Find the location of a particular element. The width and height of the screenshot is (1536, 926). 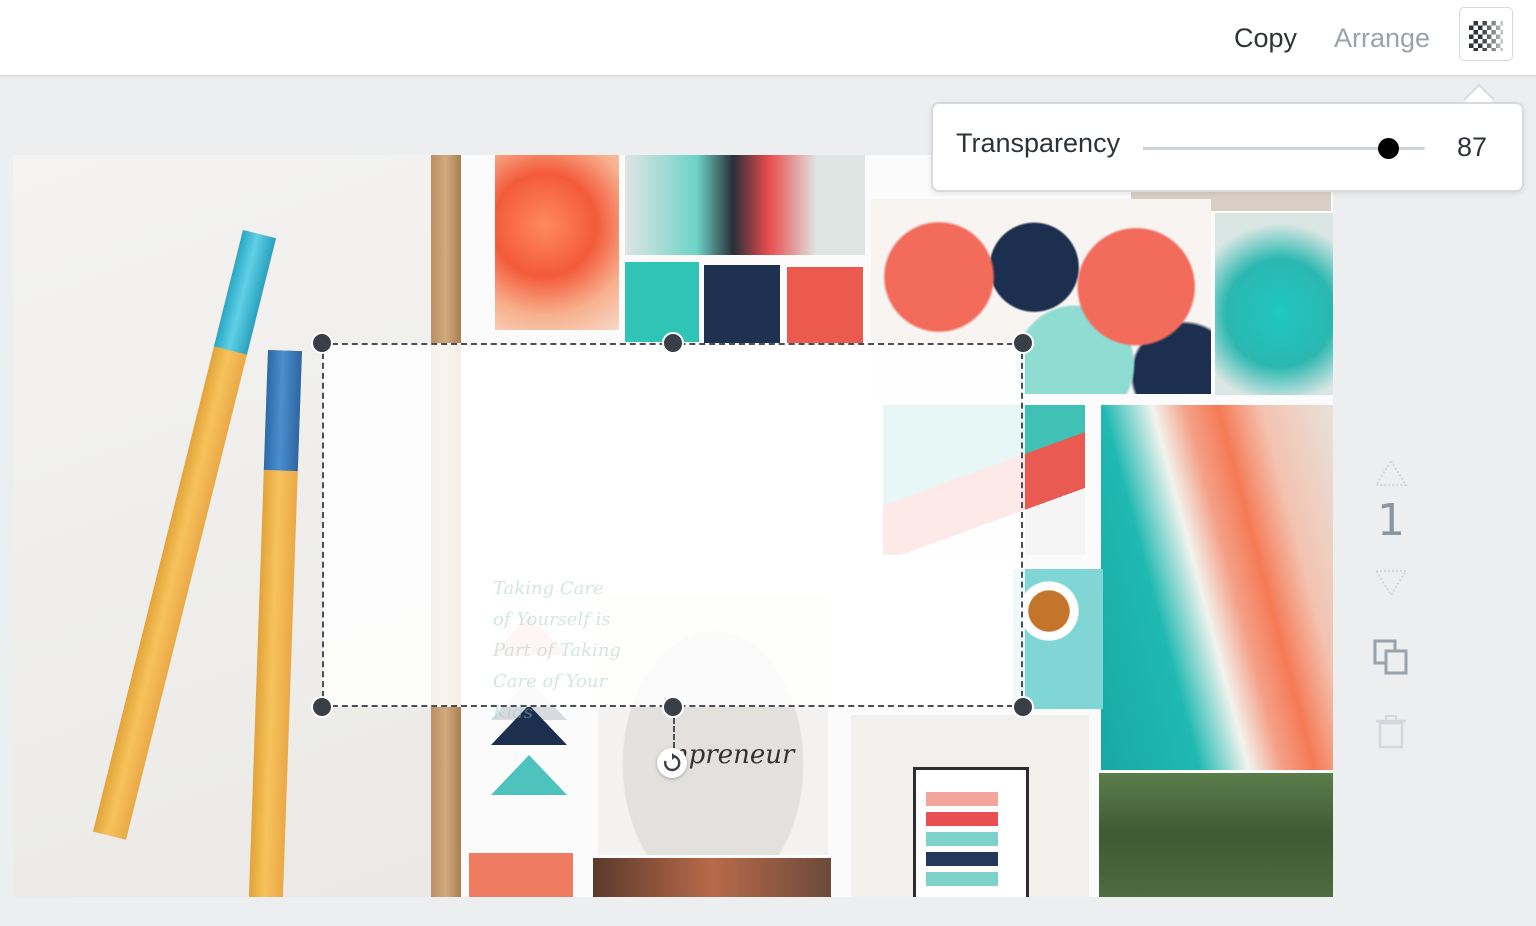

color-swatch-navy is located at coordinates (742, 304).